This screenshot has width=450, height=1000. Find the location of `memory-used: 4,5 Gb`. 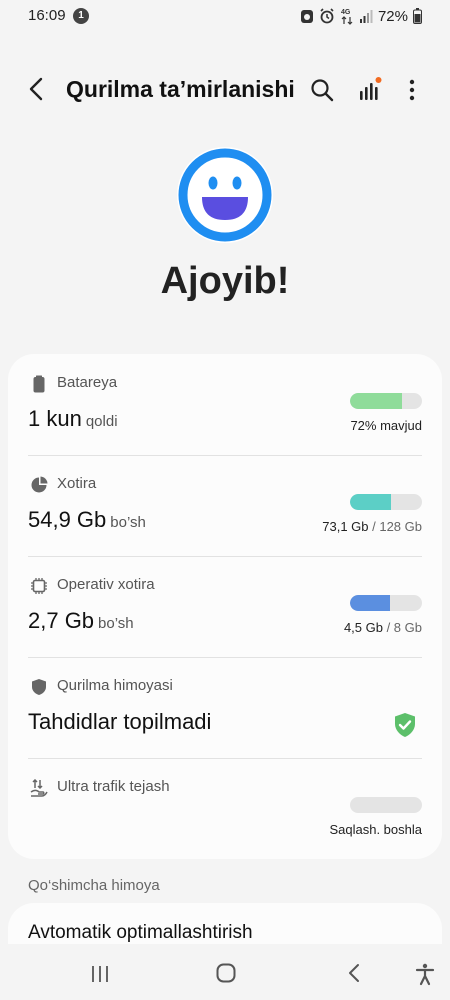

memory-used: 4,5 Gb is located at coordinates (363, 627).